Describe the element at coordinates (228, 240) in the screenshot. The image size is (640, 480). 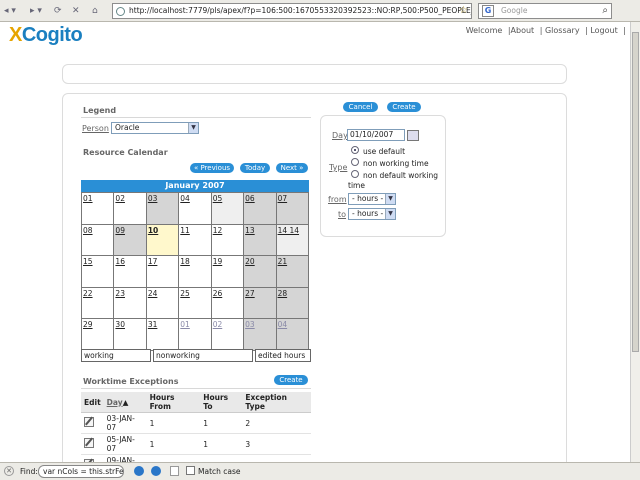
I see `calendar-day: 12` at that location.